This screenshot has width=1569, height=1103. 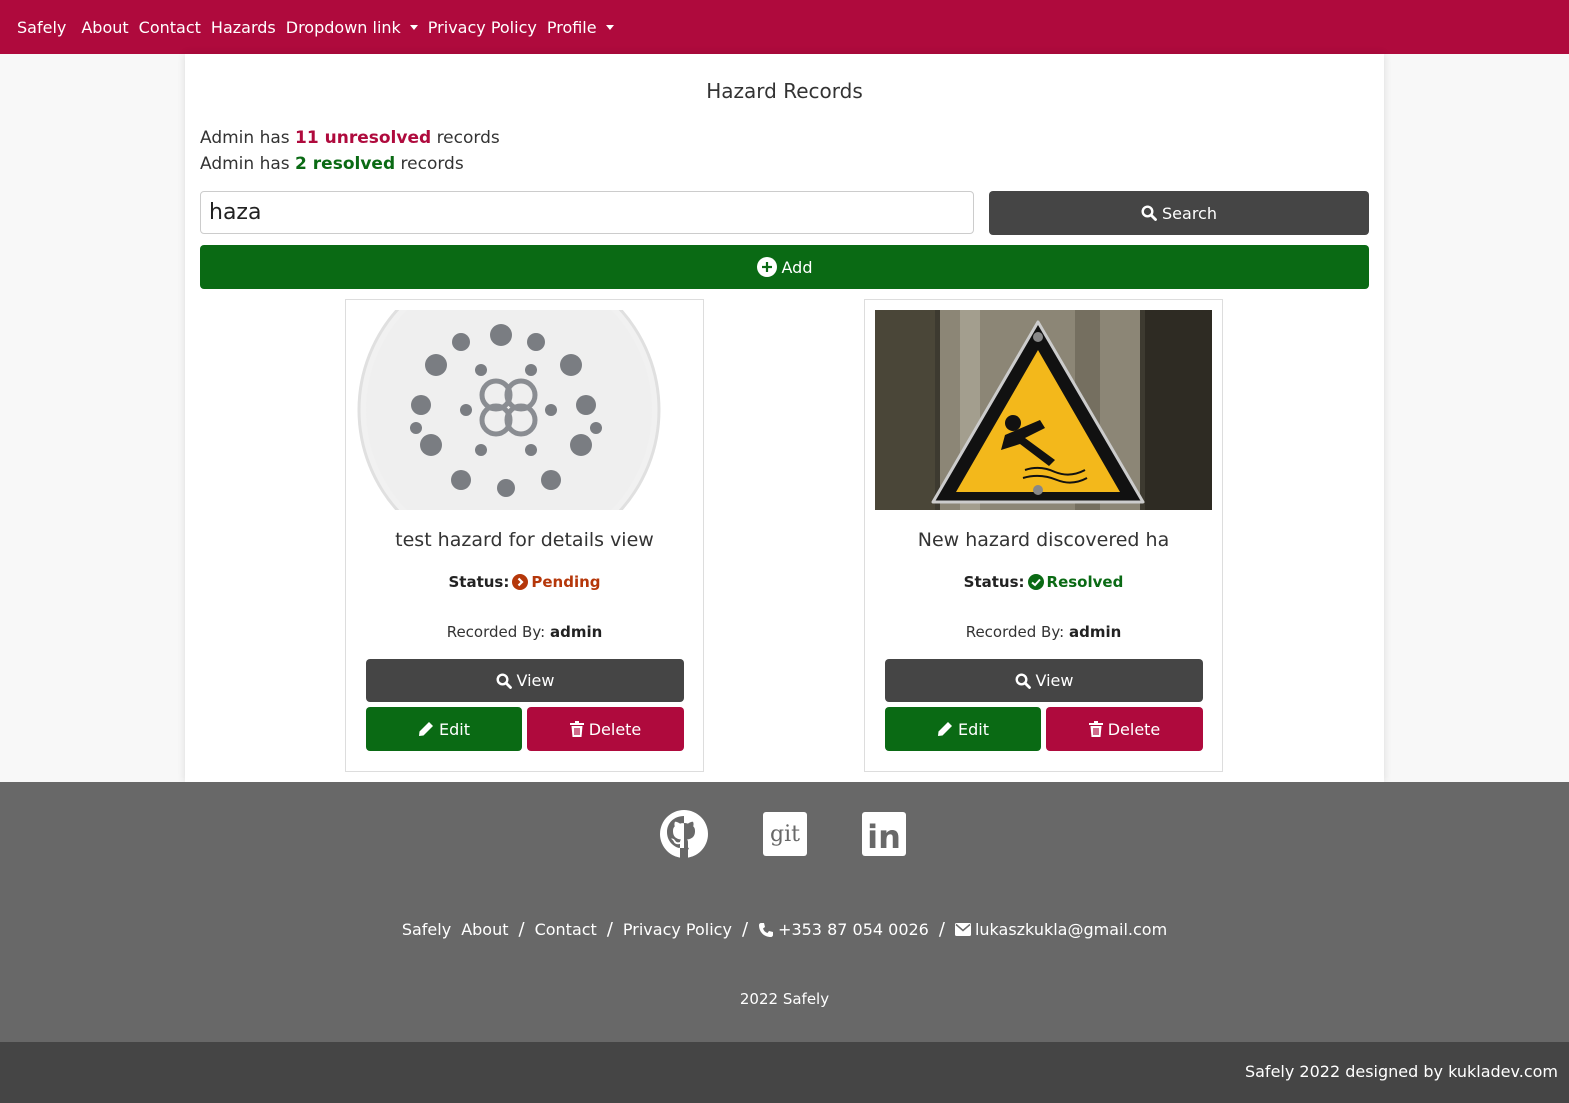 I want to click on card-title: test hazard for details view, so click(x=524, y=540).